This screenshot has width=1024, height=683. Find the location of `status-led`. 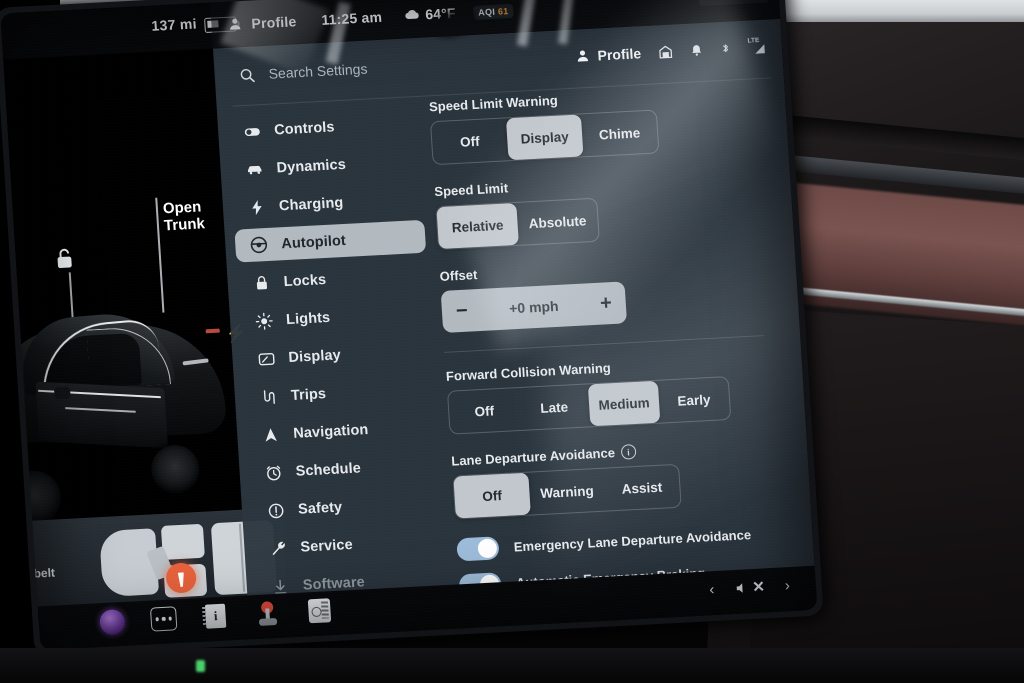

status-led is located at coordinates (200, 666).